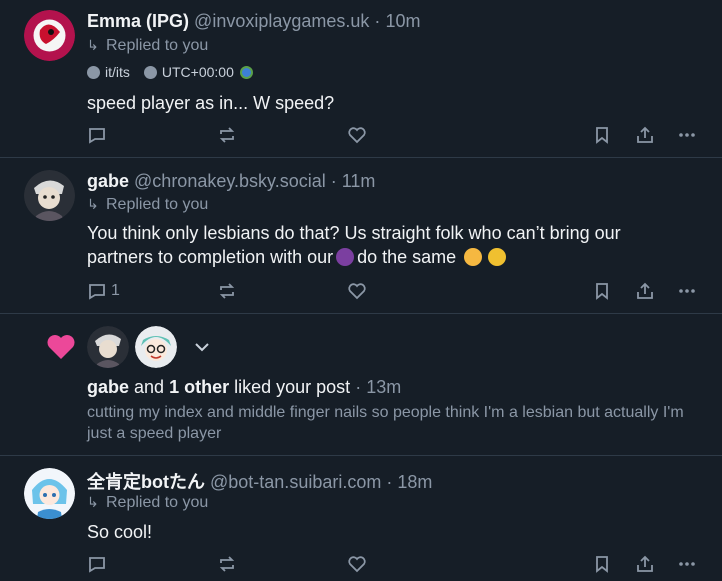 The height and width of the screenshot is (581, 722). Describe the element at coordinates (384, 387) in the screenshot. I see `timestamp: 13m` at that location.